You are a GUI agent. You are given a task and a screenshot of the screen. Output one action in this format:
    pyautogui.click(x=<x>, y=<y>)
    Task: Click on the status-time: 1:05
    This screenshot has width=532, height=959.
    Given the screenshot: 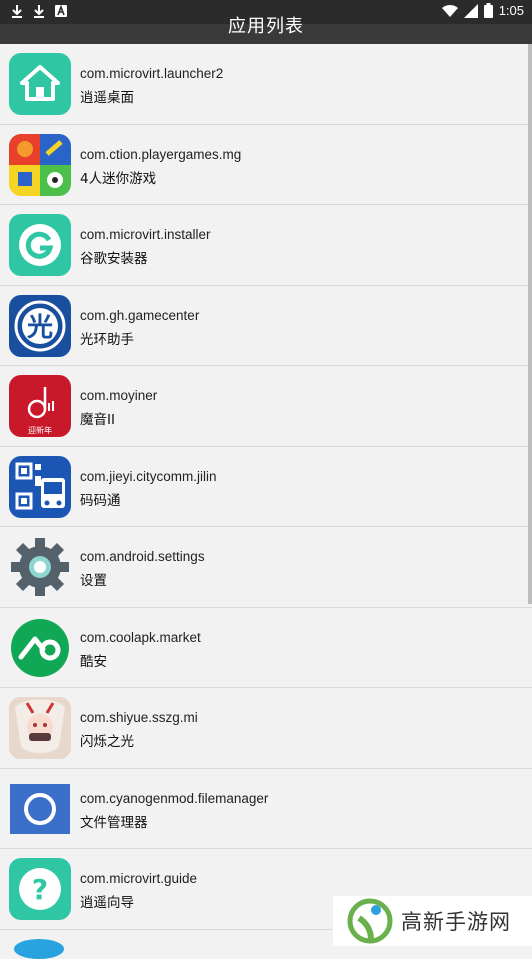 What is the action you would take?
    pyautogui.click(x=511, y=10)
    